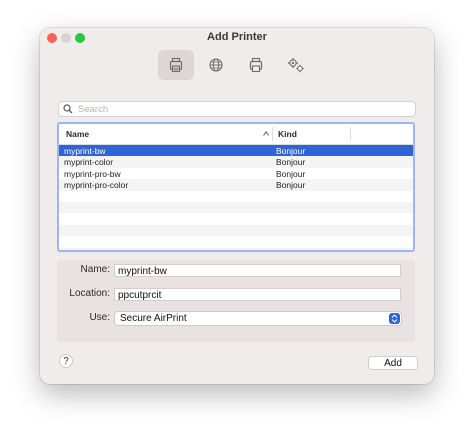 The height and width of the screenshot is (438, 474). I want to click on search-field, so click(237, 109).